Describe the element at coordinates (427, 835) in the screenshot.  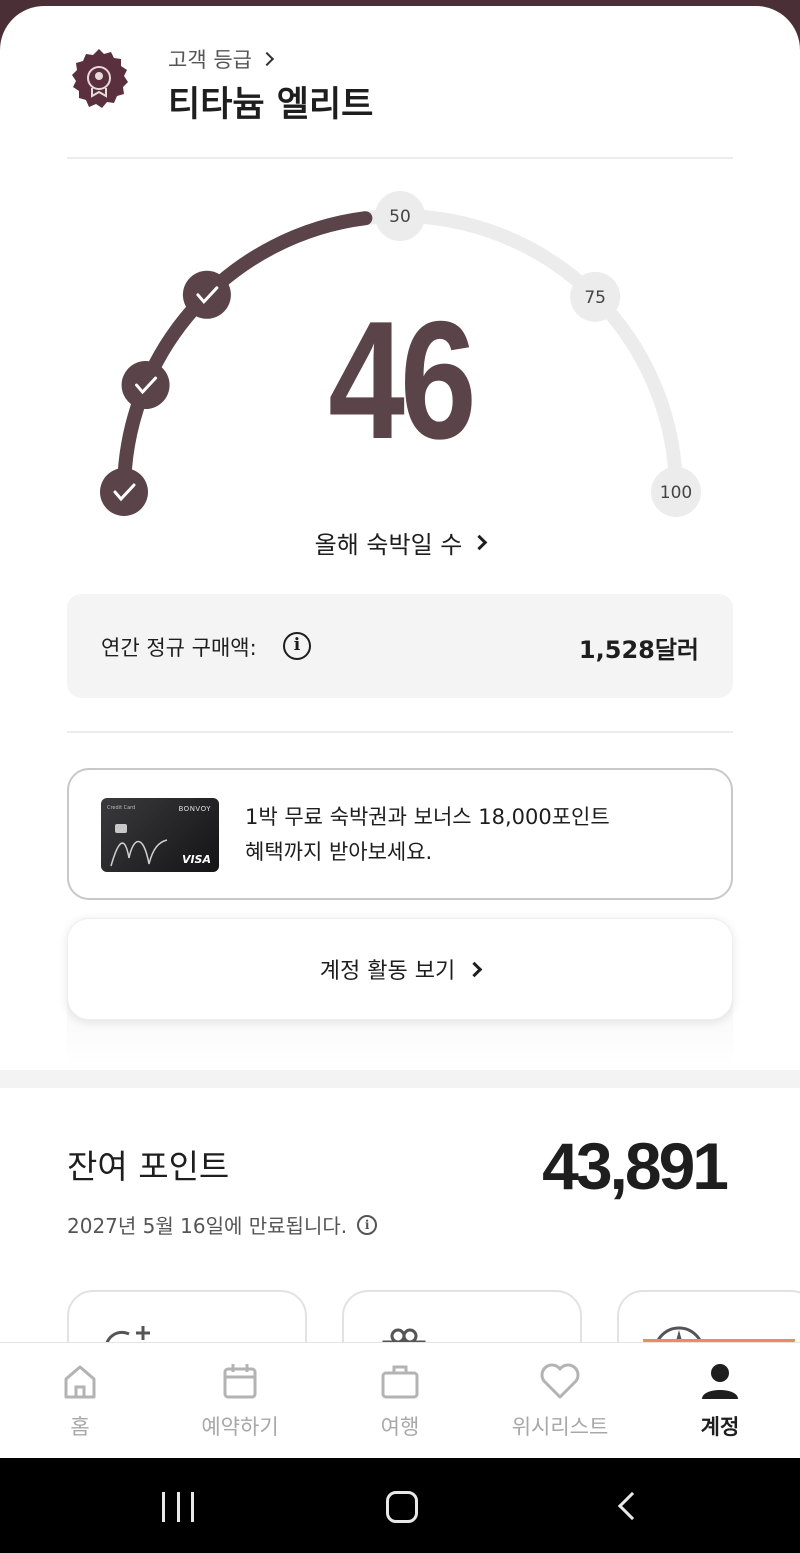
I see `promo-text: 1박 무료 숙박권과 보너스 18,000포인트 혜택까지 받아보세요.` at that location.